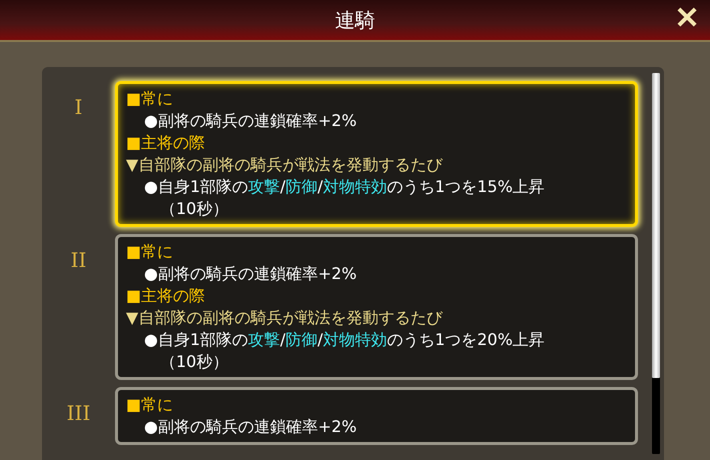  I want to click on close-button: ✕, so click(687, 19).